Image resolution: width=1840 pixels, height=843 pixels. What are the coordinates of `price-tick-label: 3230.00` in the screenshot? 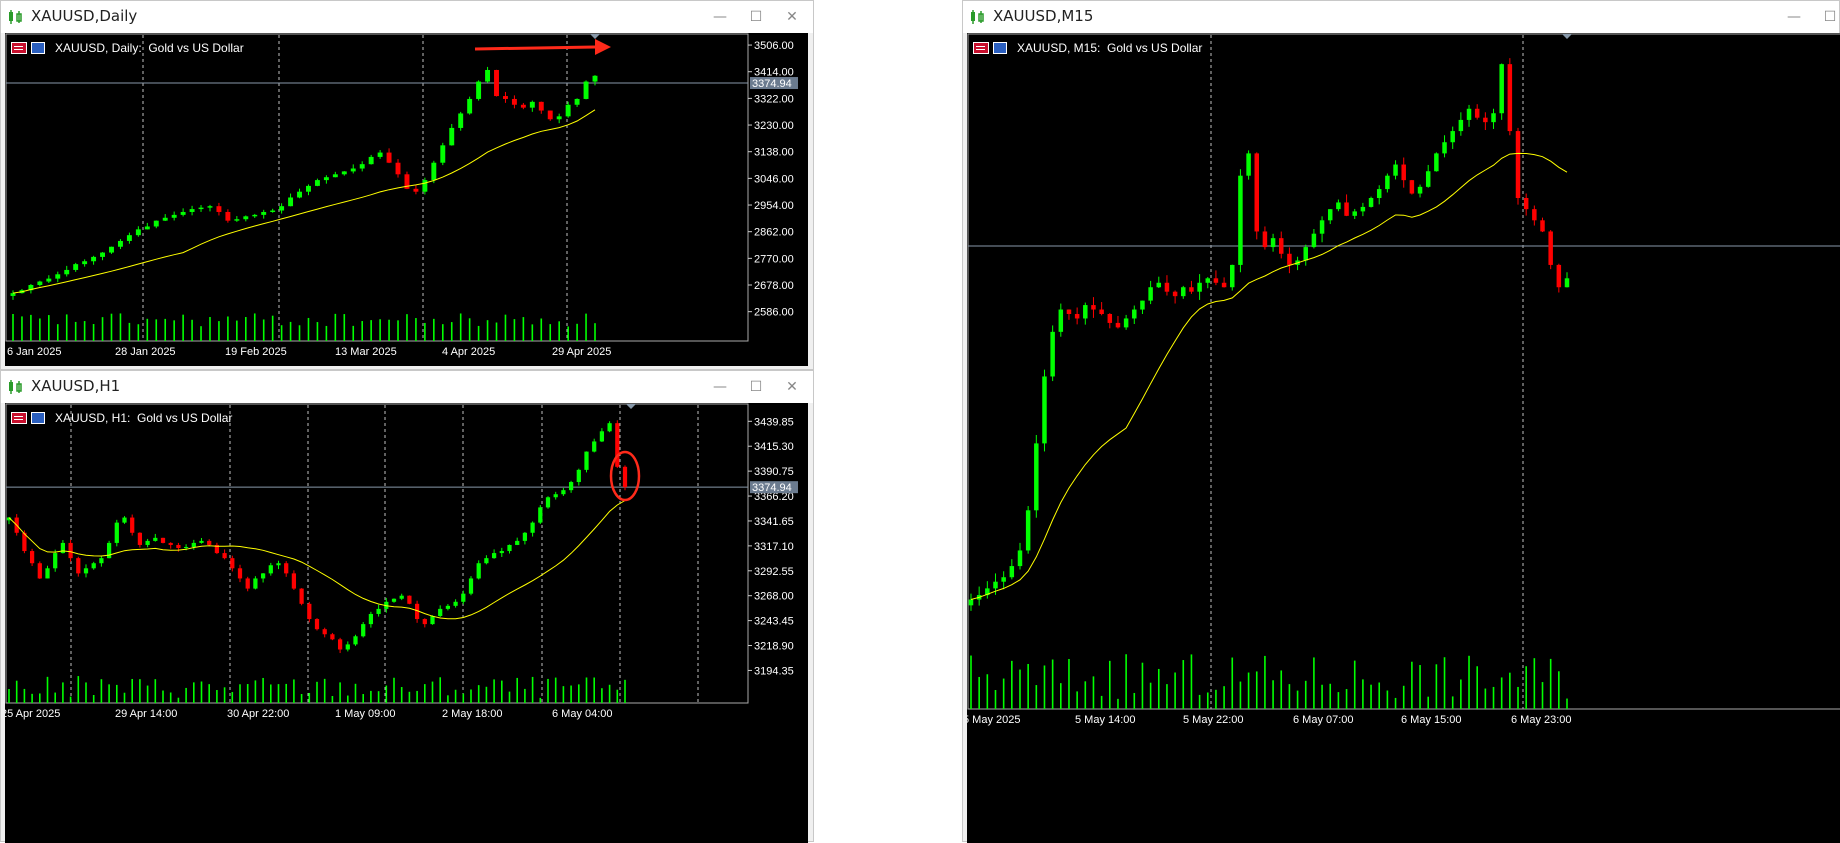 It's located at (774, 126).